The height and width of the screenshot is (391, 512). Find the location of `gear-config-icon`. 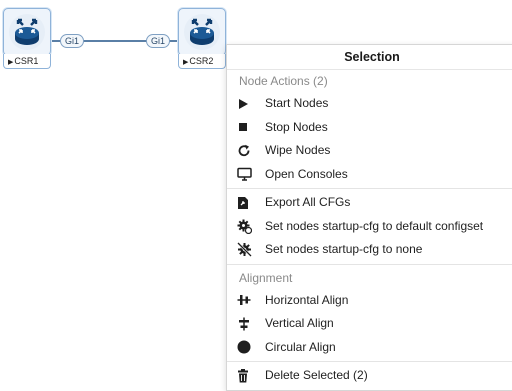

gear-config-icon is located at coordinates (249, 226).